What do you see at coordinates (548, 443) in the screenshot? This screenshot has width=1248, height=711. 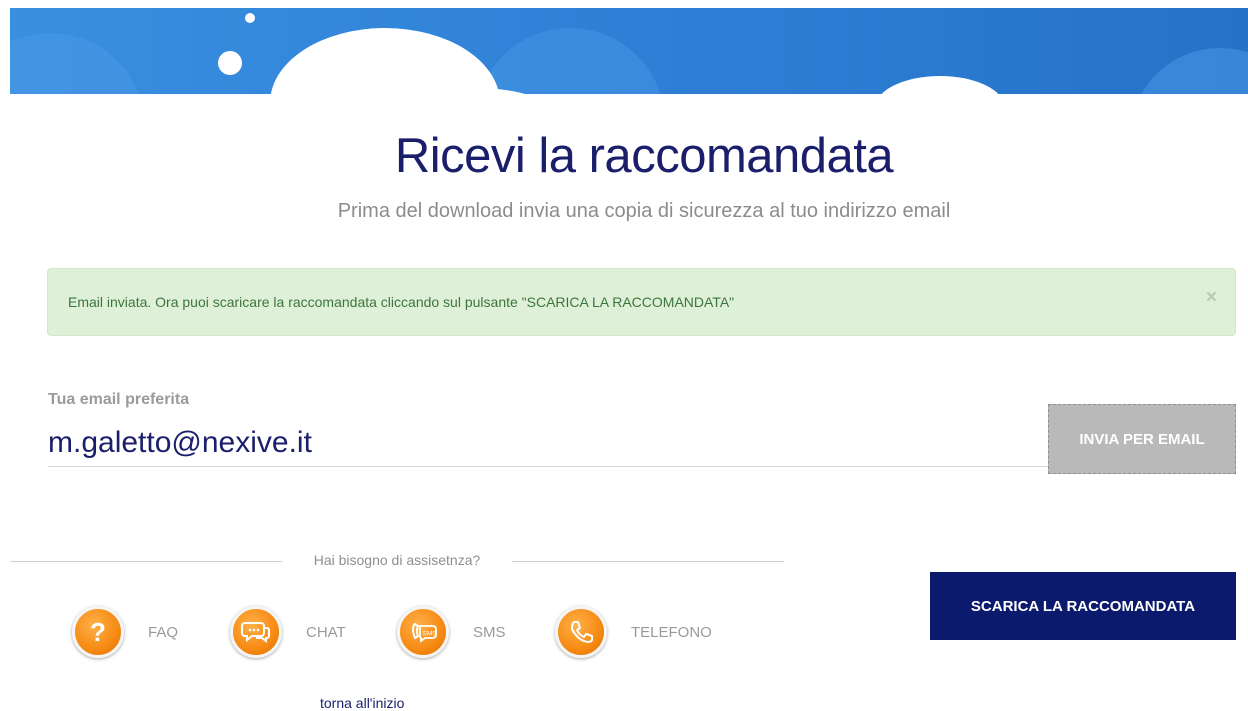 I see `email-field` at bounding box center [548, 443].